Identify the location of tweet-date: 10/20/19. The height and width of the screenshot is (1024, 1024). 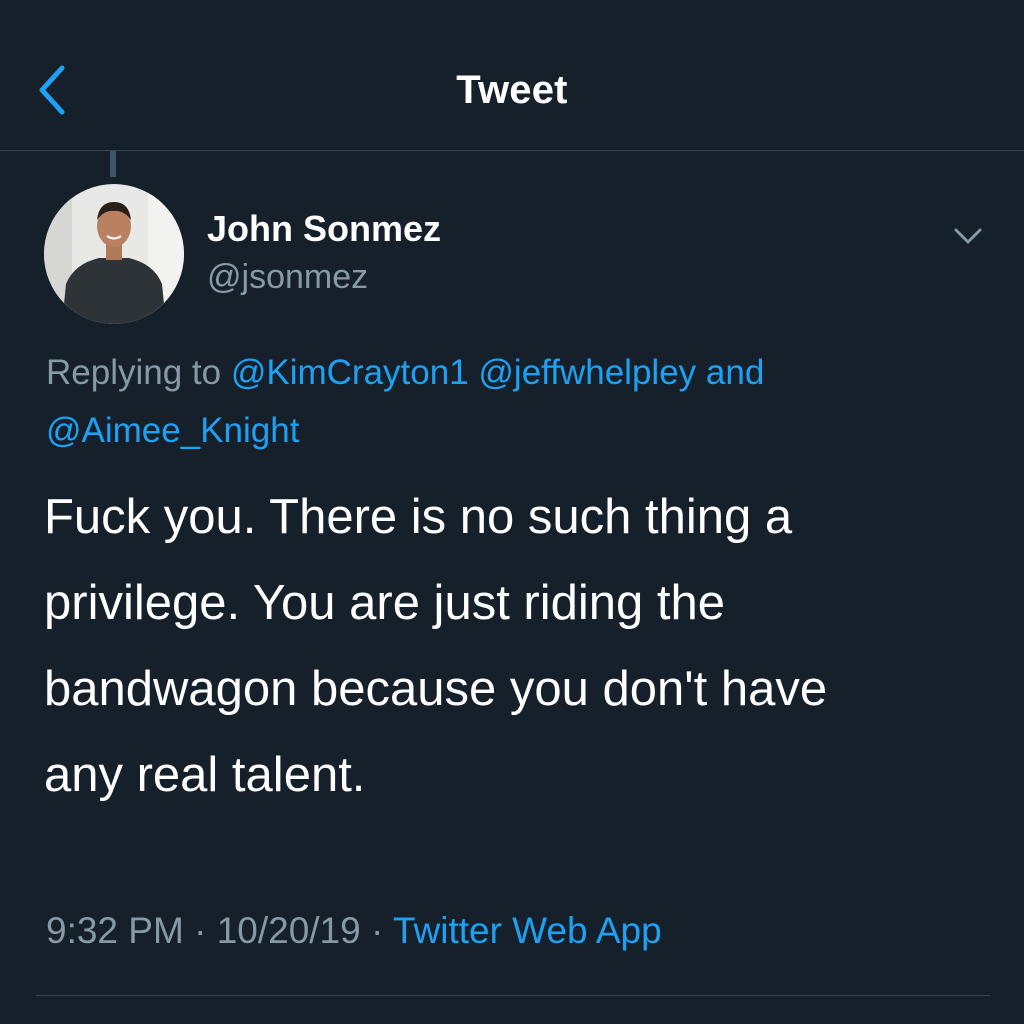
(288, 930).